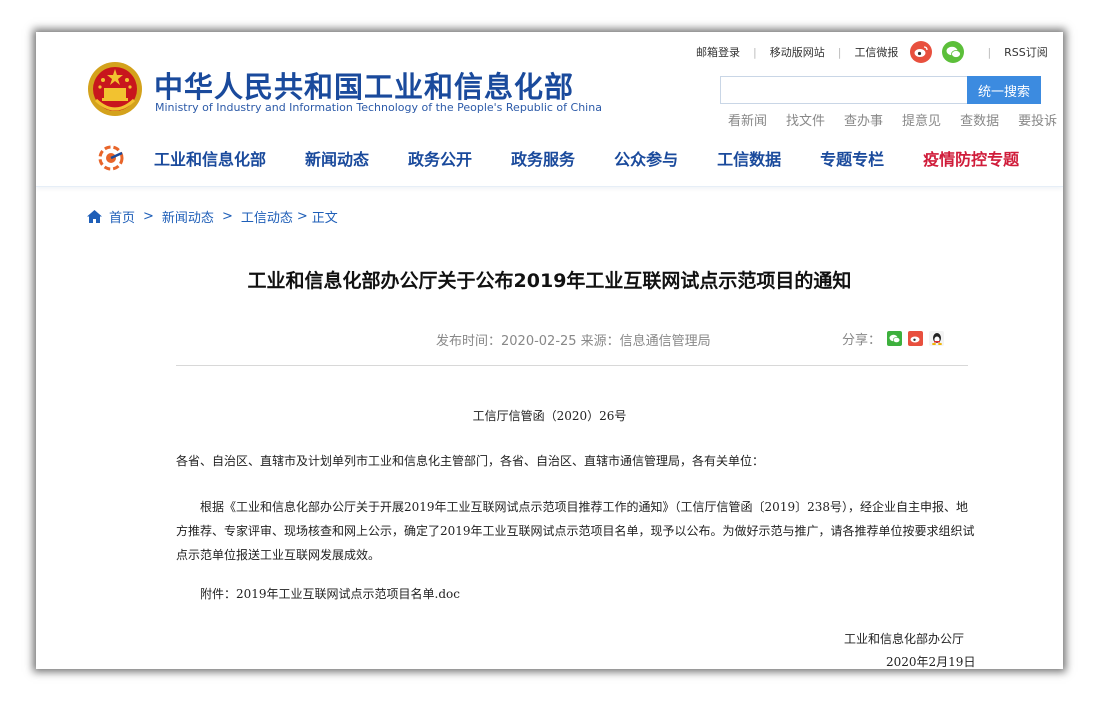 The height and width of the screenshot is (701, 1099). I want to click on quick-links: 看新闻 找文件 查办事 提意见 查数据 要投诉, so click(892, 119).